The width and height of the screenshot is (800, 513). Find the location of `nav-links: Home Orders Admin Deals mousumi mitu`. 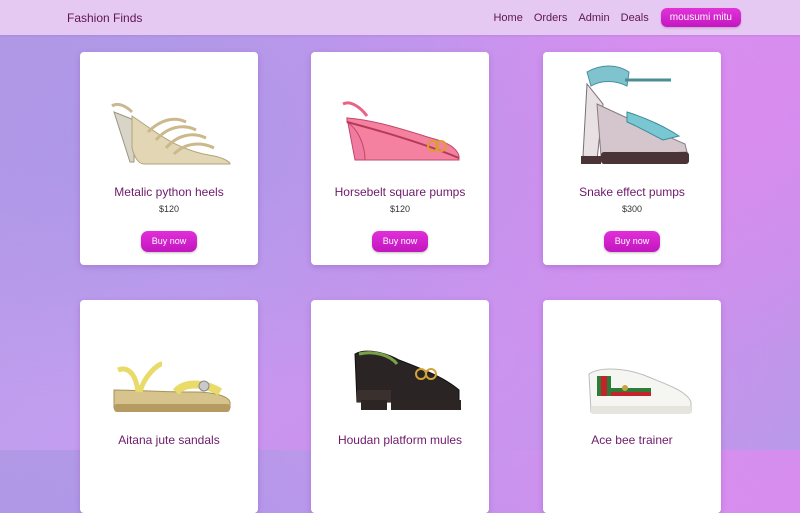

nav-links: Home Orders Admin Deals mousumi mitu is located at coordinates (611, 17).